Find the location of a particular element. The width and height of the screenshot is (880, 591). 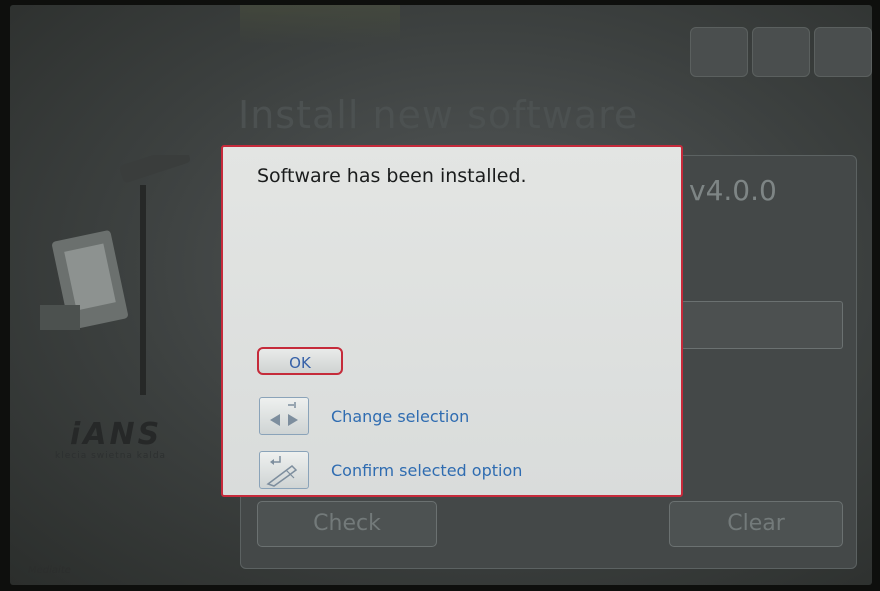

hint-change-selection-label: Change selection is located at coordinates (400, 416).